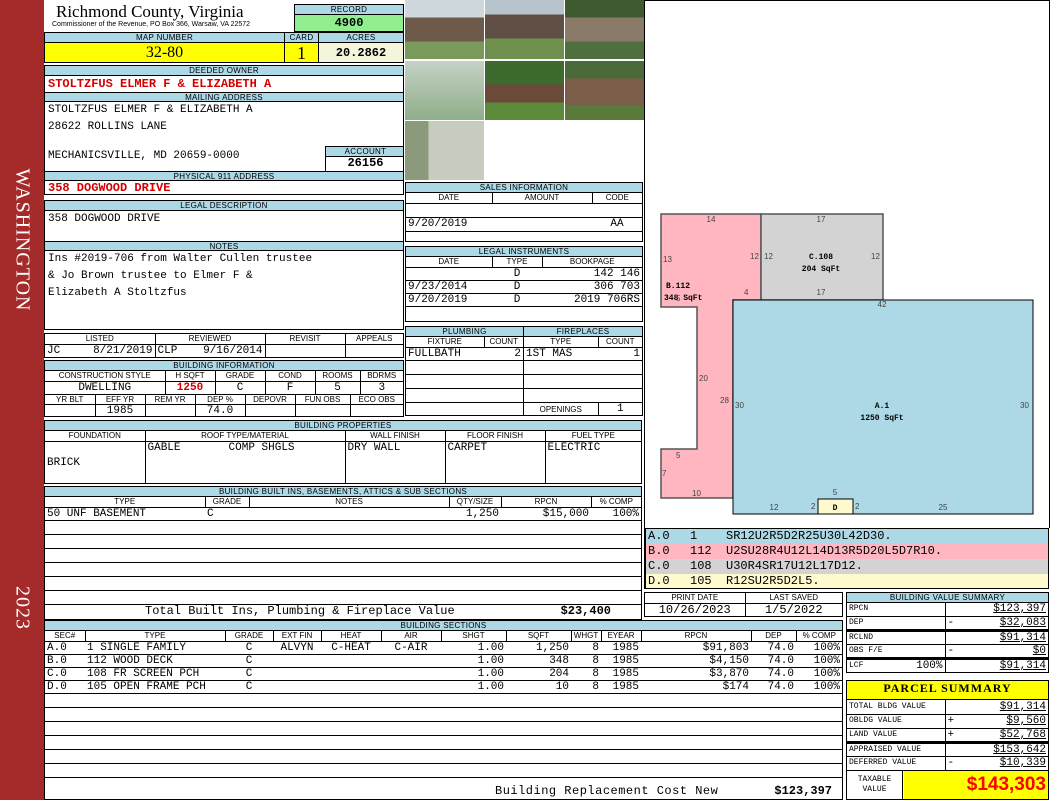 This screenshot has height=800, width=1050. What do you see at coordinates (289, 388) in the screenshot?
I see `condition: F` at bounding box center [289, 388].